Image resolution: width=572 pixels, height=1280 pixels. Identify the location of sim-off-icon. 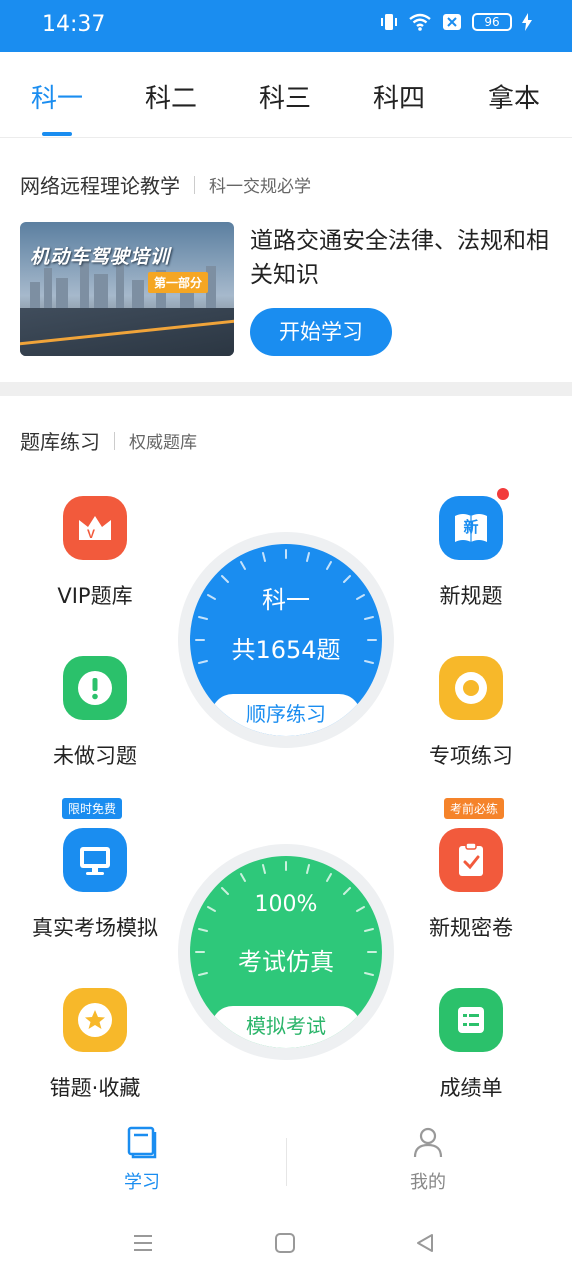
(452, 22).